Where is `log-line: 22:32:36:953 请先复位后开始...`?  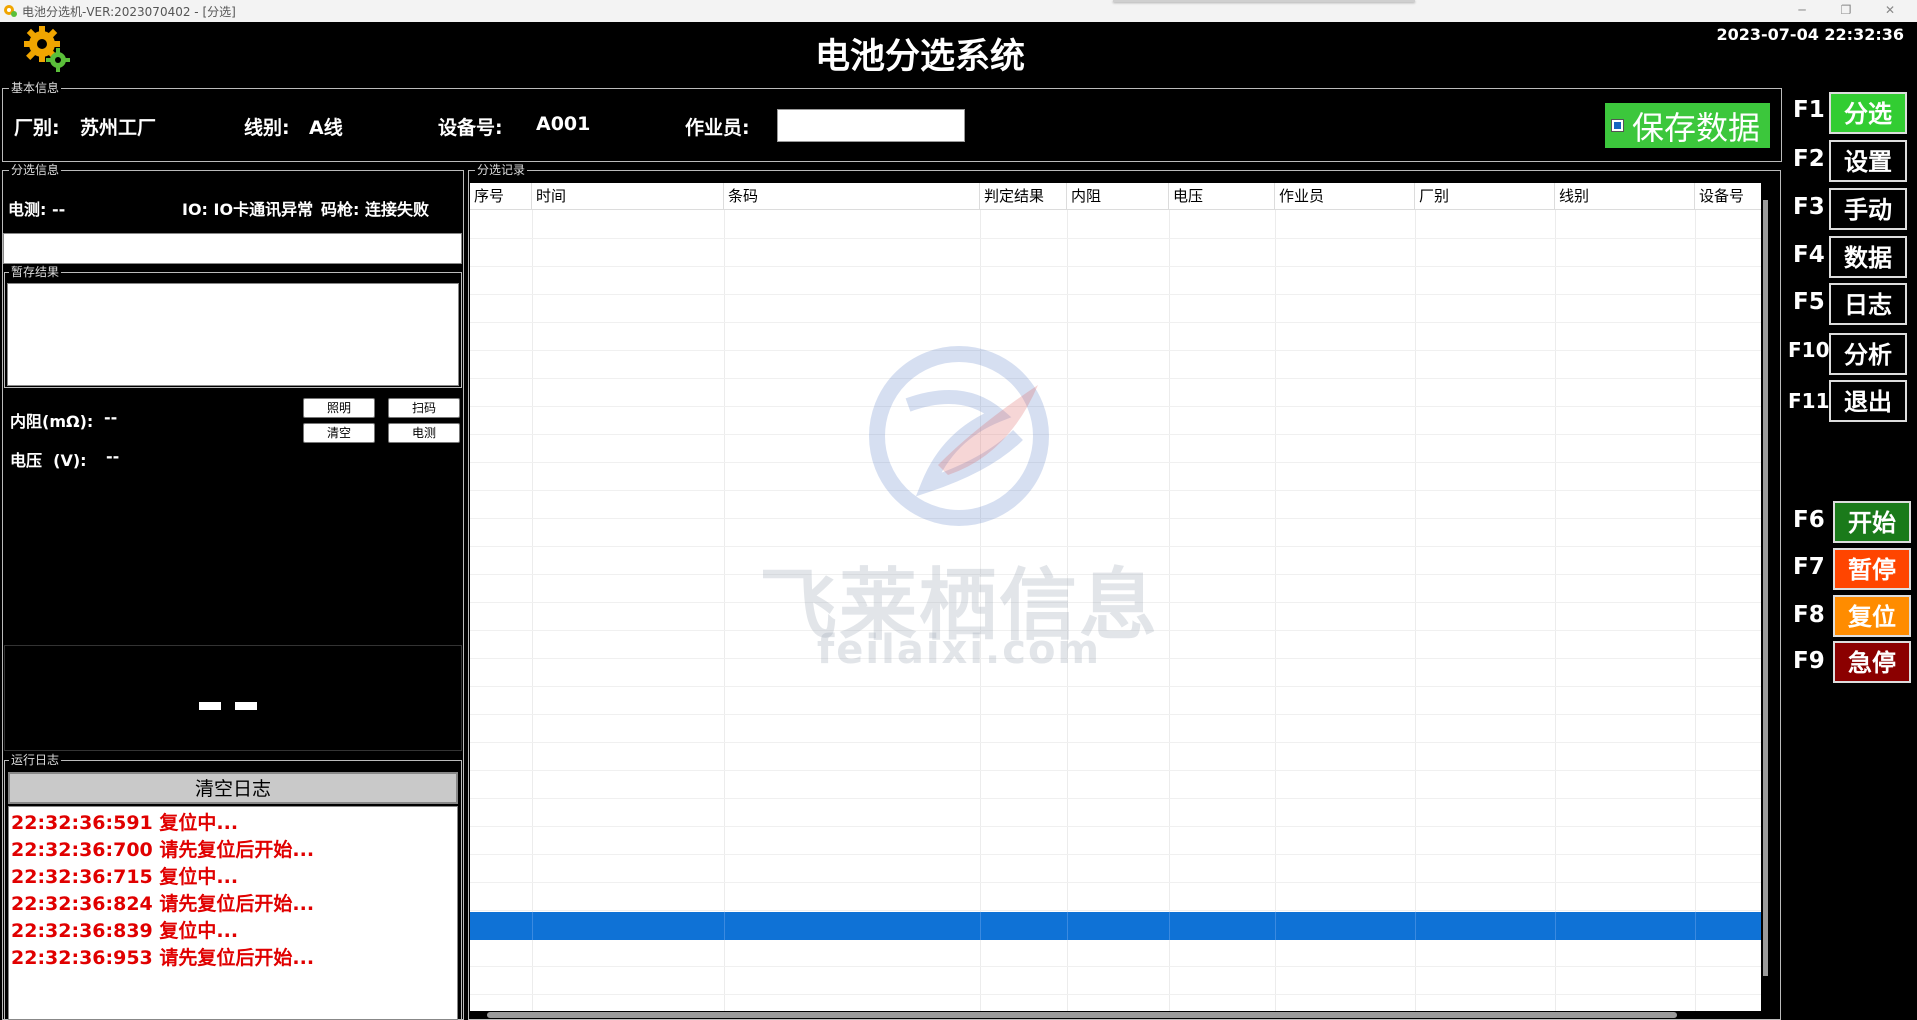 log-line: 22:32:36:953 请先复位后开始... is located at coordinates (163, 958).